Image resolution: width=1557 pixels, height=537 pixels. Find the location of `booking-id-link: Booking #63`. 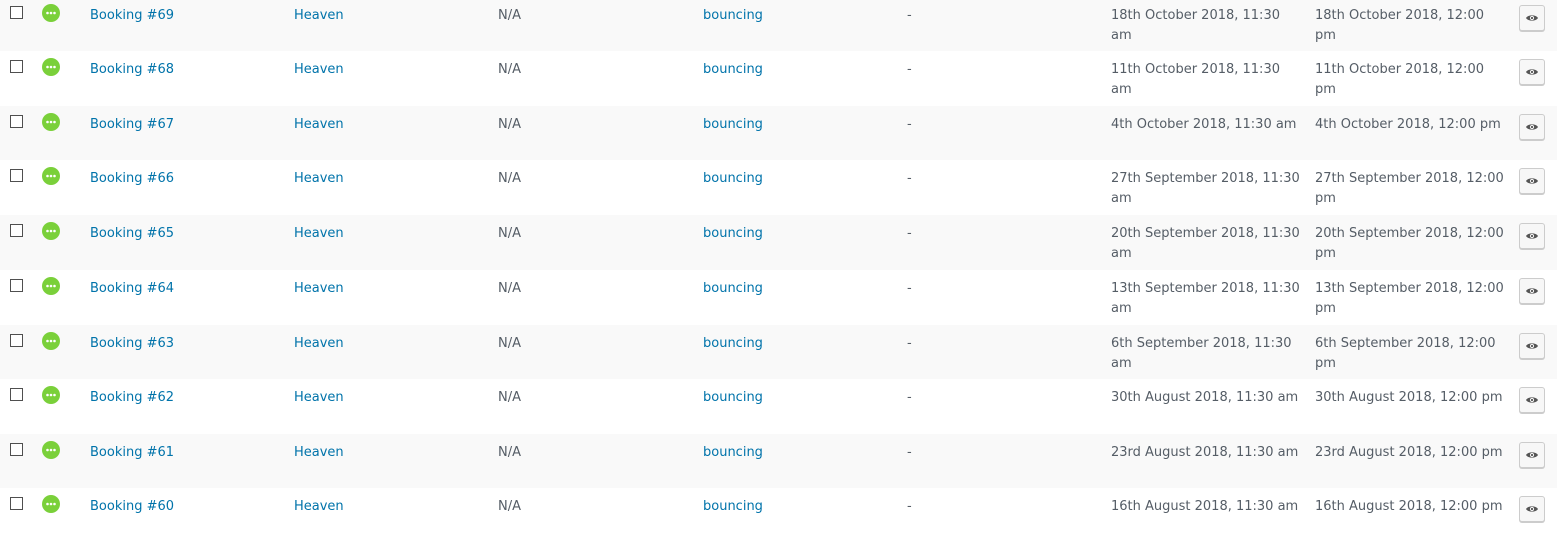

booking-id-link: Booking #63 is located at coordinates (132, 344).